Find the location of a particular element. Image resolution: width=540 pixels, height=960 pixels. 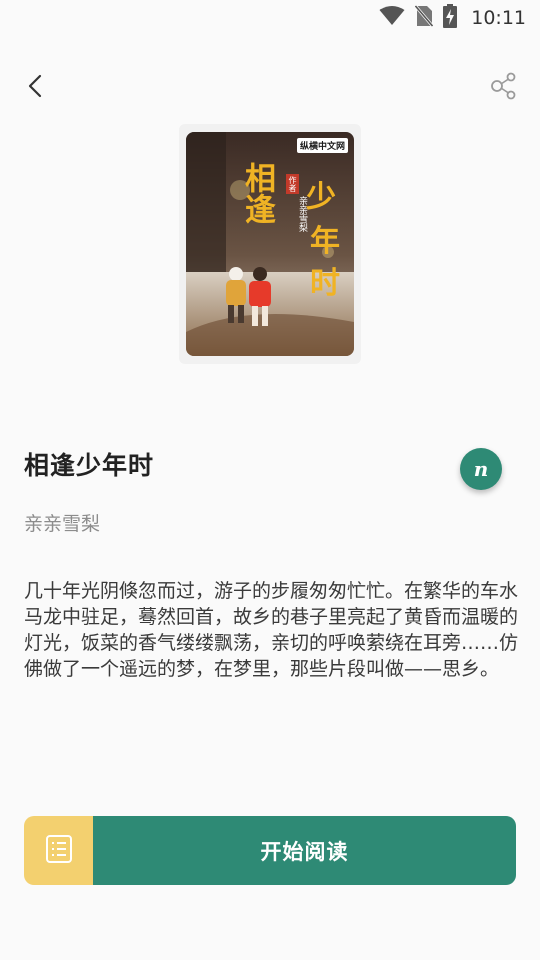

listen-button: n is located at coordinates (481, 469).